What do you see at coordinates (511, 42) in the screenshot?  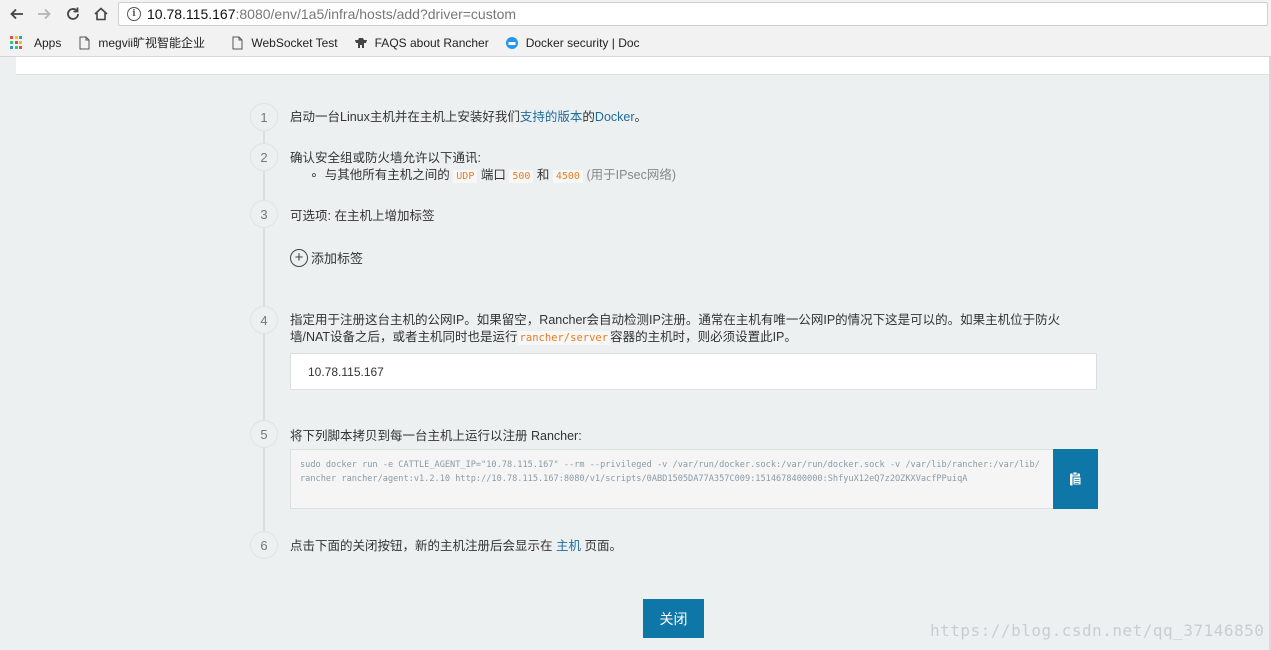 I see `docker-icon` at bounding box center [511, 42].